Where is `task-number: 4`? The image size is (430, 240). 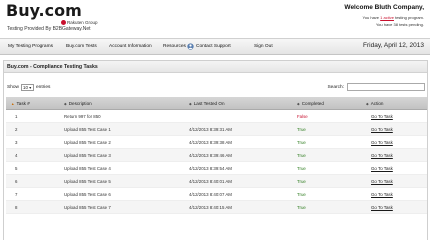 task-number: 4 is located at coordinates (16, 155).